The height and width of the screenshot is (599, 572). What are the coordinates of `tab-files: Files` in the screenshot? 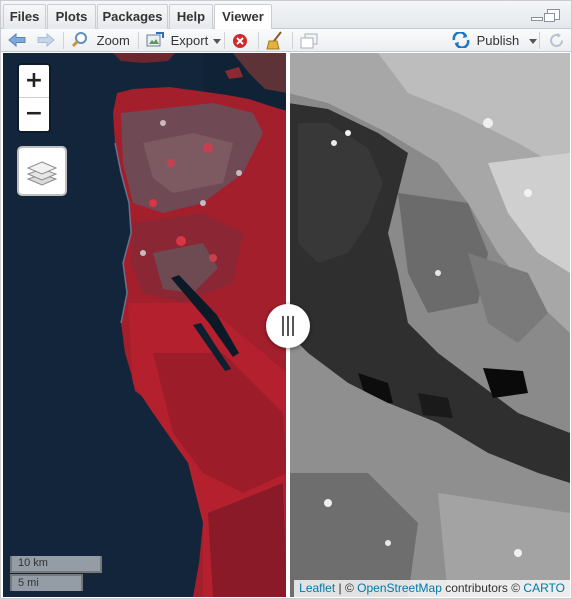 It's located at (24, 16).